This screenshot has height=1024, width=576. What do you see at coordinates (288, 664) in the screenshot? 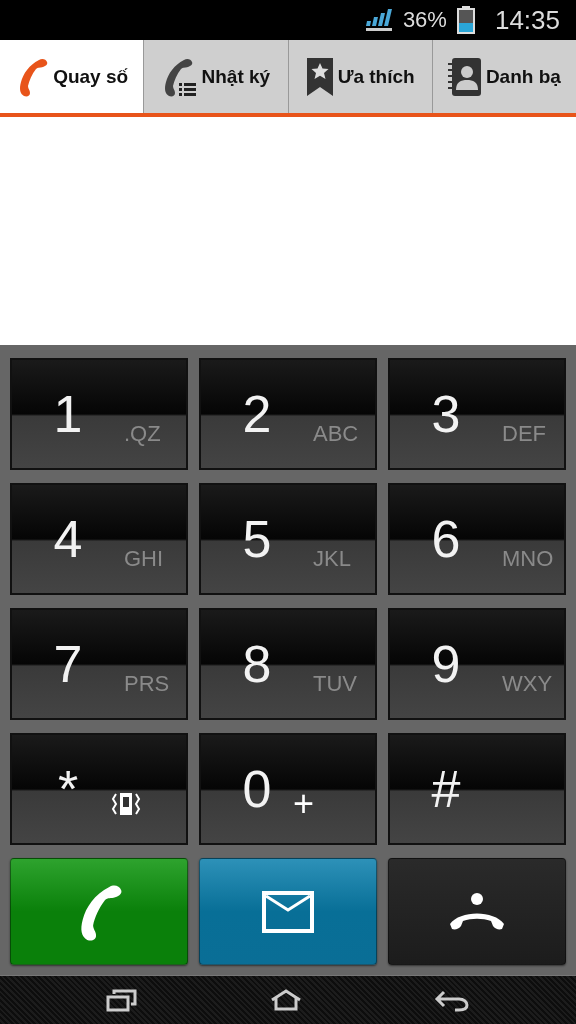
I see `dial-key: 8 TUV` at bounding box center [288, 664].